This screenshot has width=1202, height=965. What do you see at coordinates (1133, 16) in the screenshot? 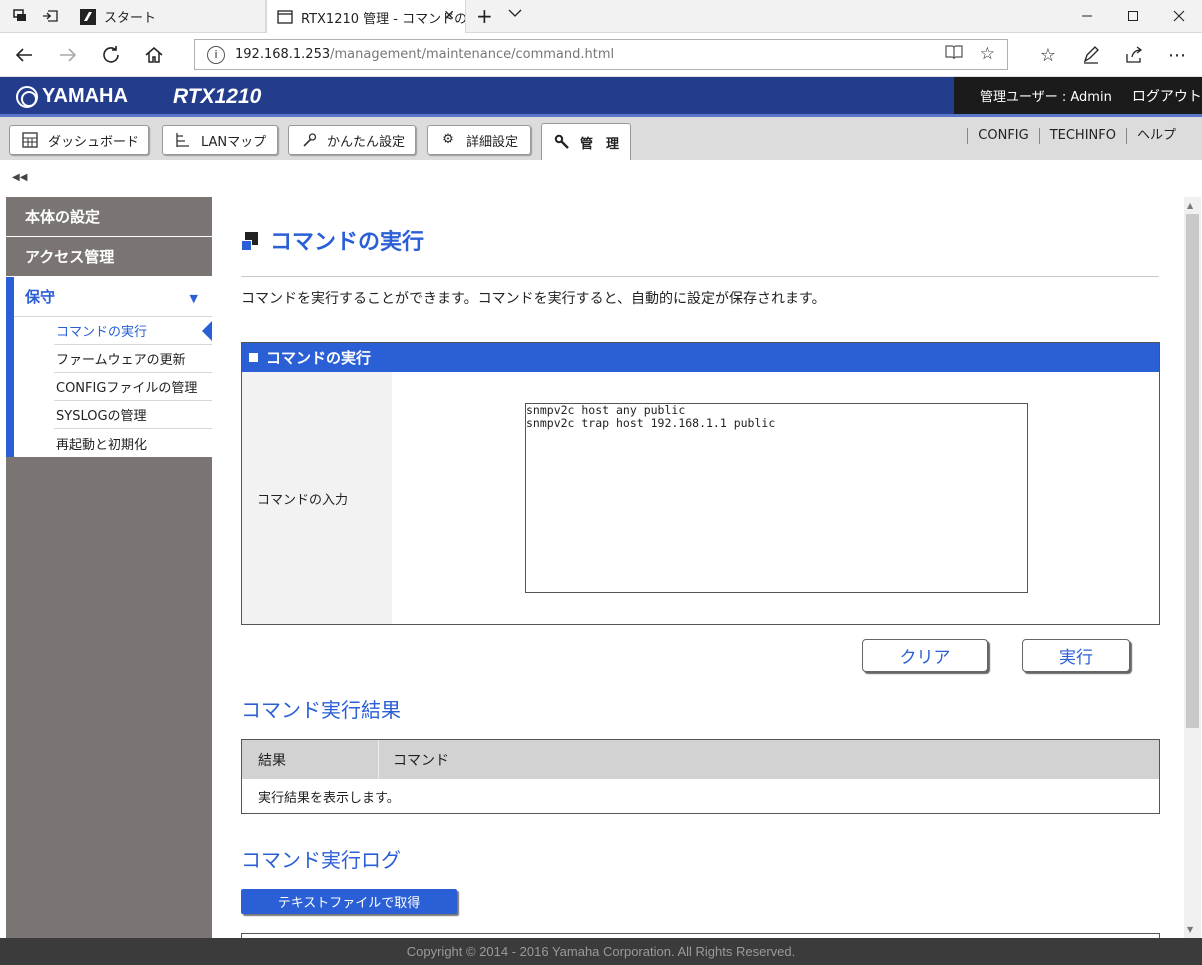
I see `maximize-icon` at bounding box center [1133, 16].